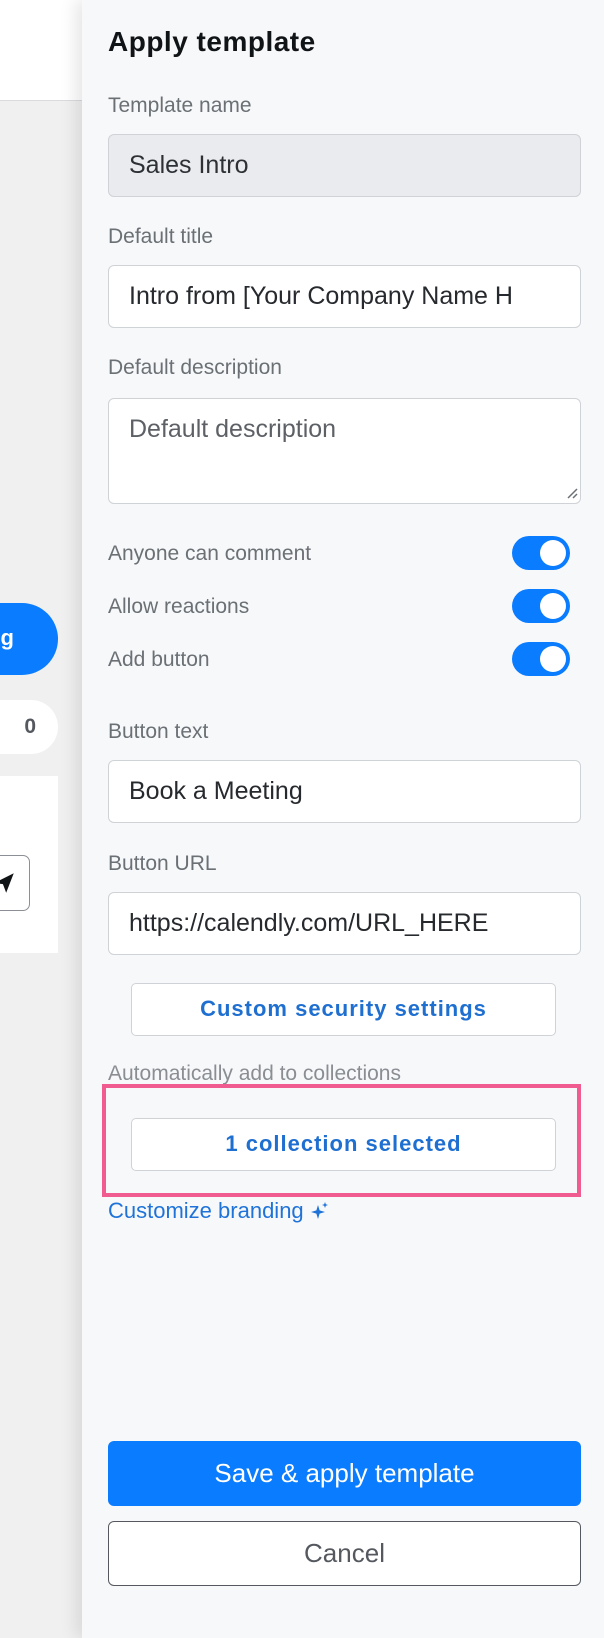 The height and width of the screenshot is (1638, 604). Describe the element at coordinates (339, 662) in the screenshot. I see `toggle-row-add-button: Add button` at that location.